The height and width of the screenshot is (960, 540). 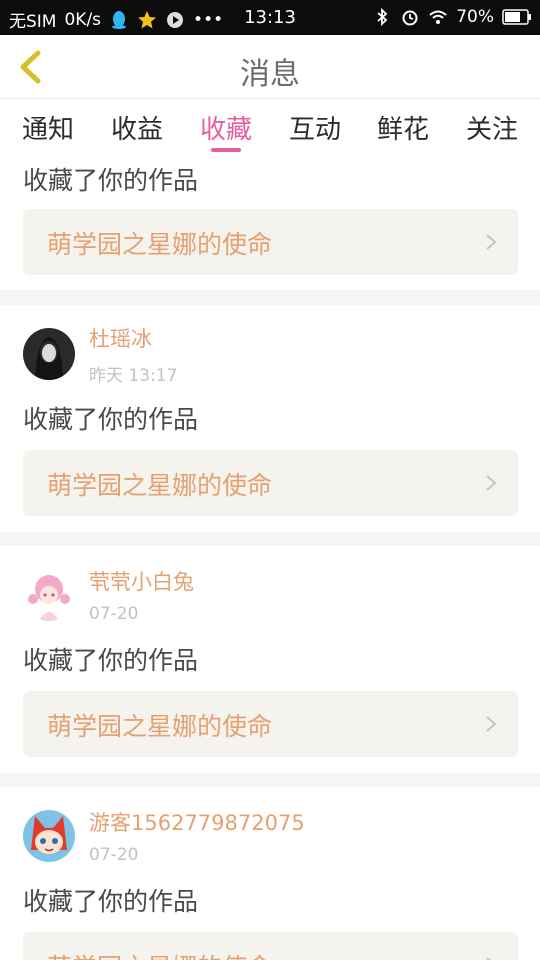 I want to click on wifi-icon, so click(x=438, y=17).